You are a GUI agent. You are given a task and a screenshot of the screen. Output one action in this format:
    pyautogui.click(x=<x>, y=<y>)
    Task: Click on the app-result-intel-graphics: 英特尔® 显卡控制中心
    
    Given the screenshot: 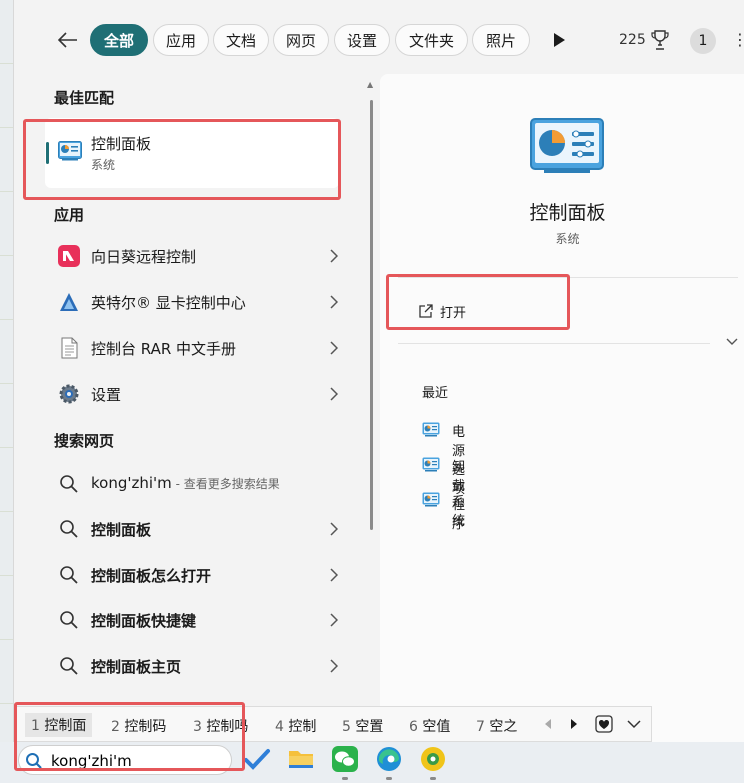 What is the action you would take?
    pyautogui.click(x=196, y=302)
    